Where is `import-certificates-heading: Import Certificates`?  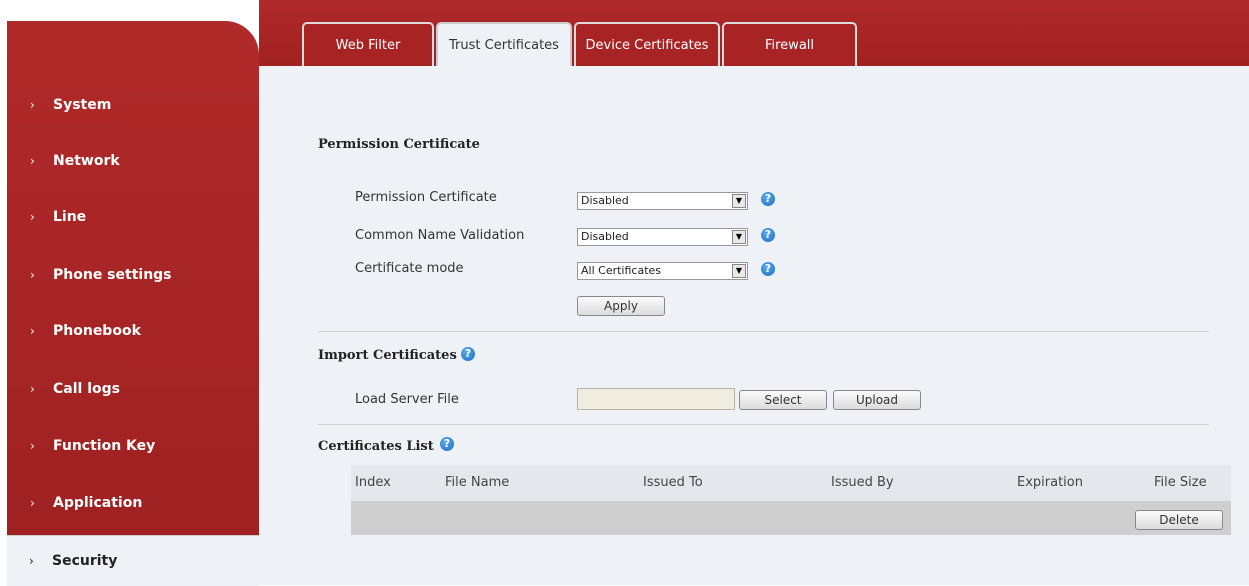 import-certificates-heading: Import Certificates is located at coordinates (387, 355).